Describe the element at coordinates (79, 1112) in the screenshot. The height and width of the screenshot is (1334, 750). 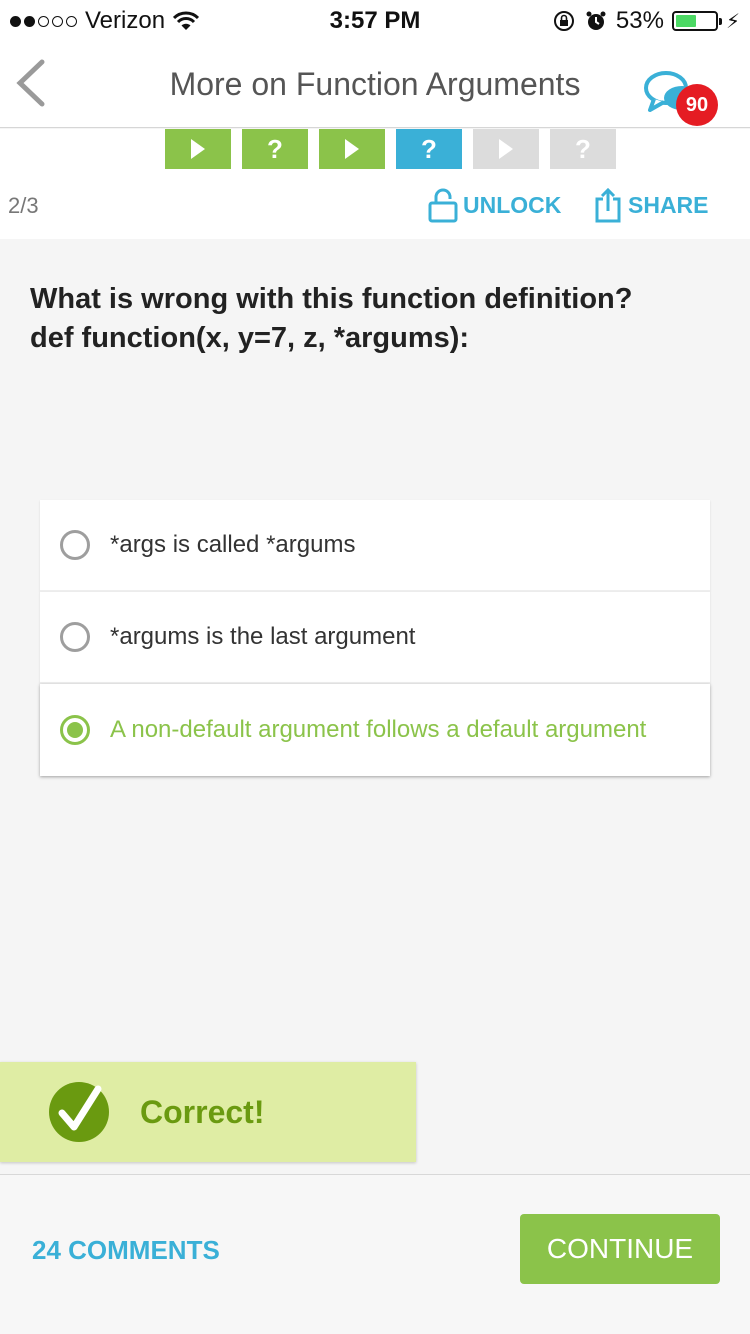
I see `checkmark-icon` at that location.